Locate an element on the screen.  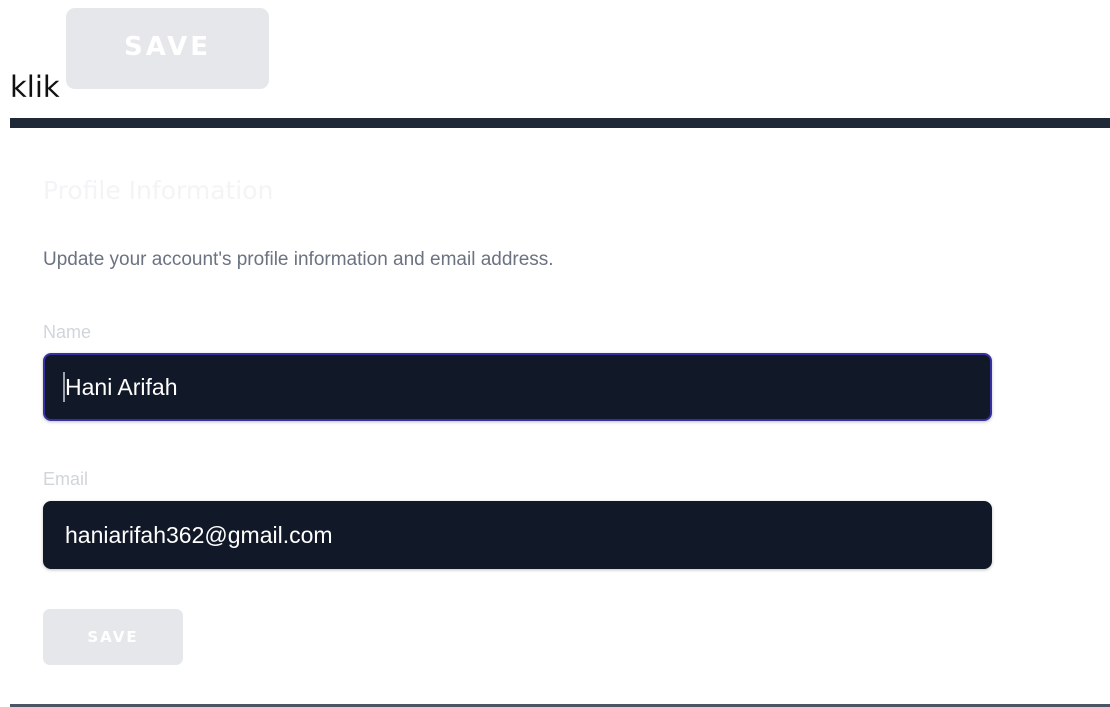
text-cursor is located at coordinates (64, 387).